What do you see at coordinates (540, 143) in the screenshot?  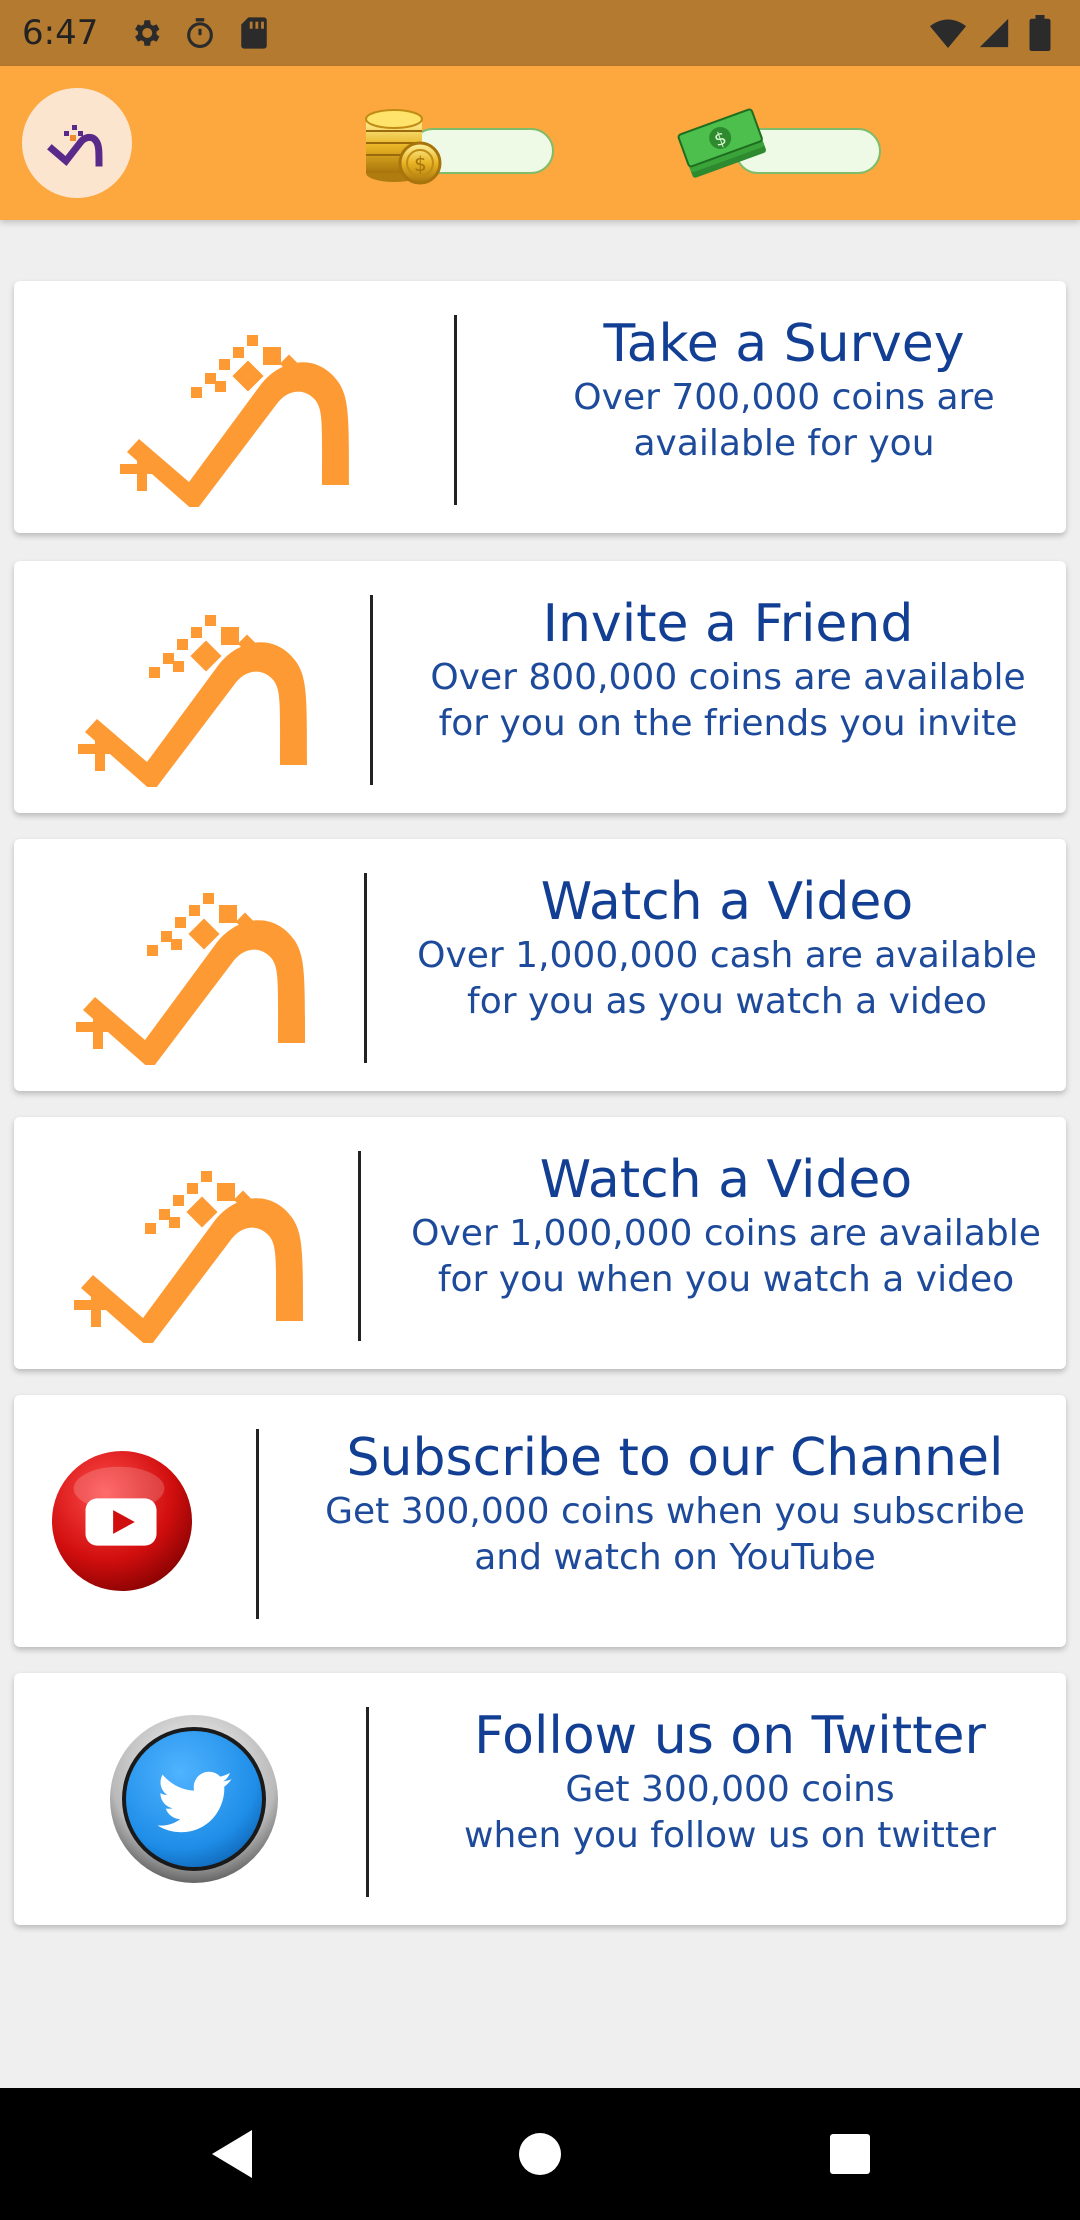 I see `app-bar: $ $` at bounding box center [540, 143].